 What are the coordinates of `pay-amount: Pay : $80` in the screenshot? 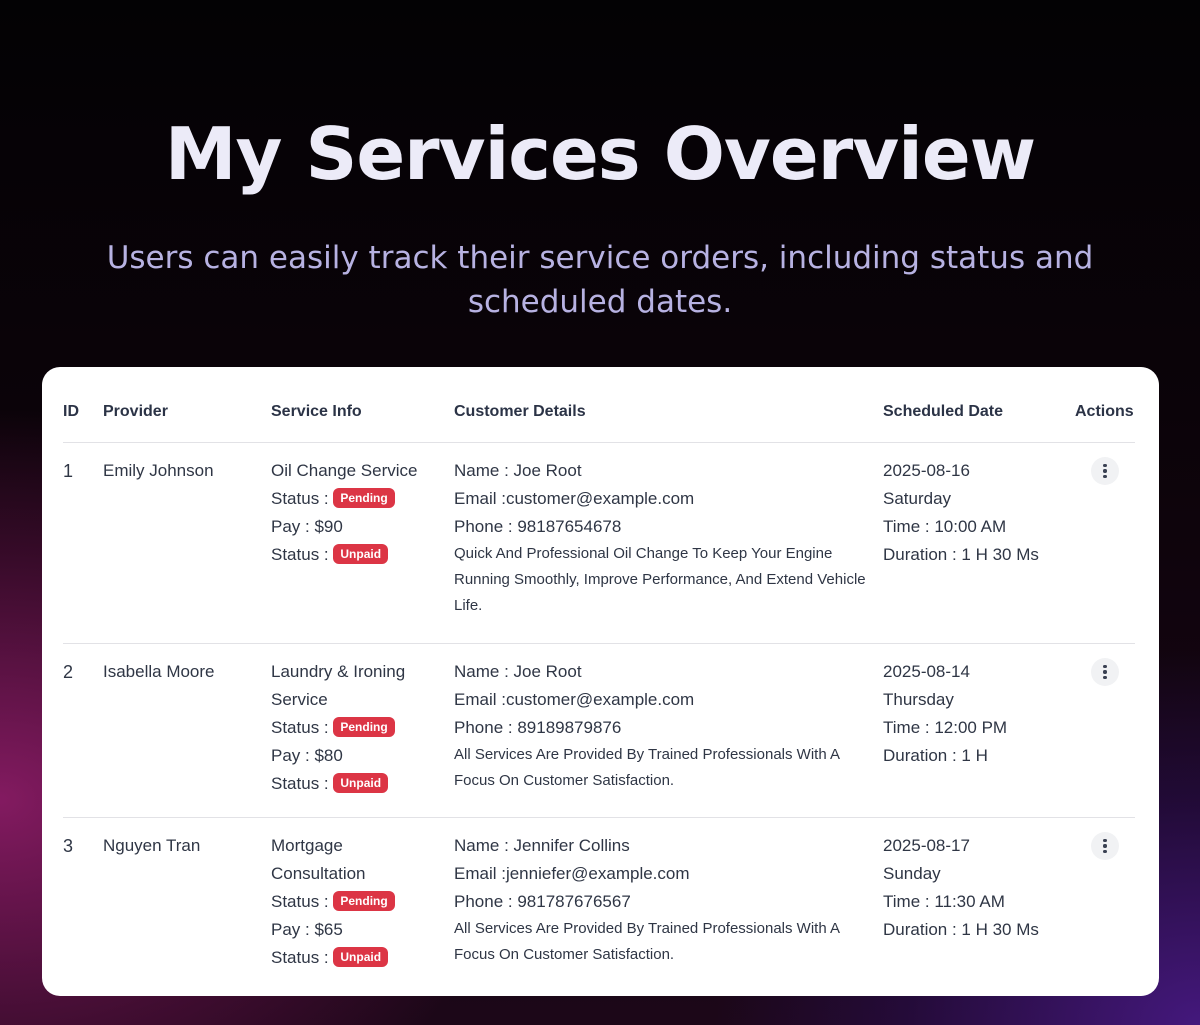 It's located at (307, 755).